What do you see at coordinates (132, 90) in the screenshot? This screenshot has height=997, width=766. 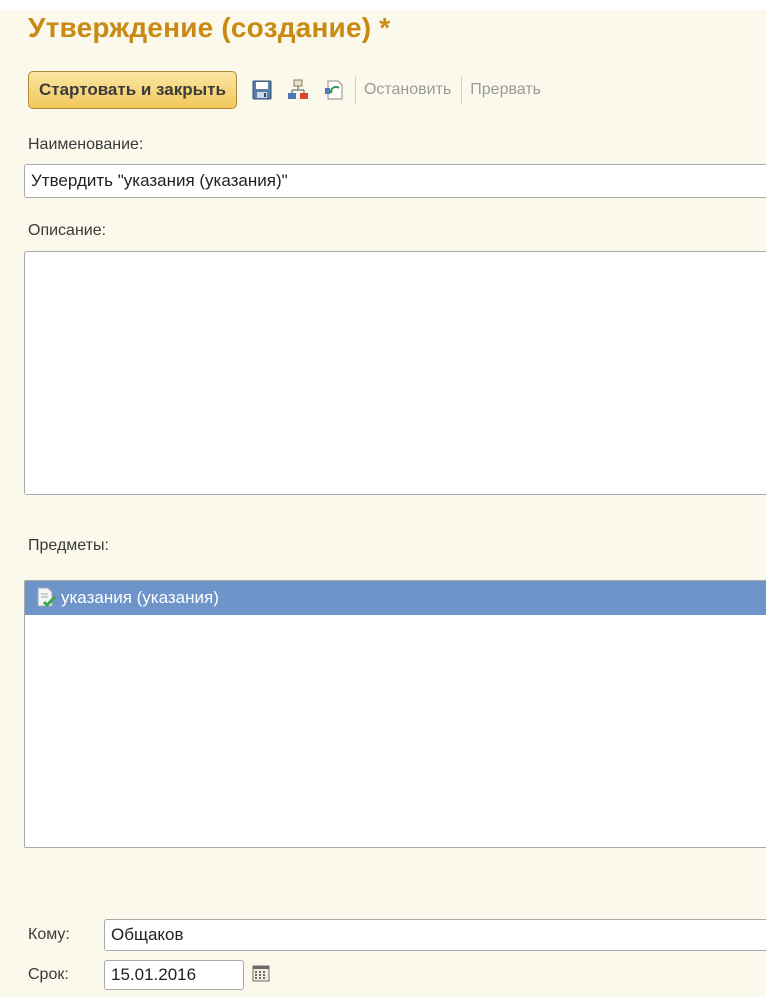 I see `start-and-close-button: Стартовать и закрыть` at bounding box center [132, 90].